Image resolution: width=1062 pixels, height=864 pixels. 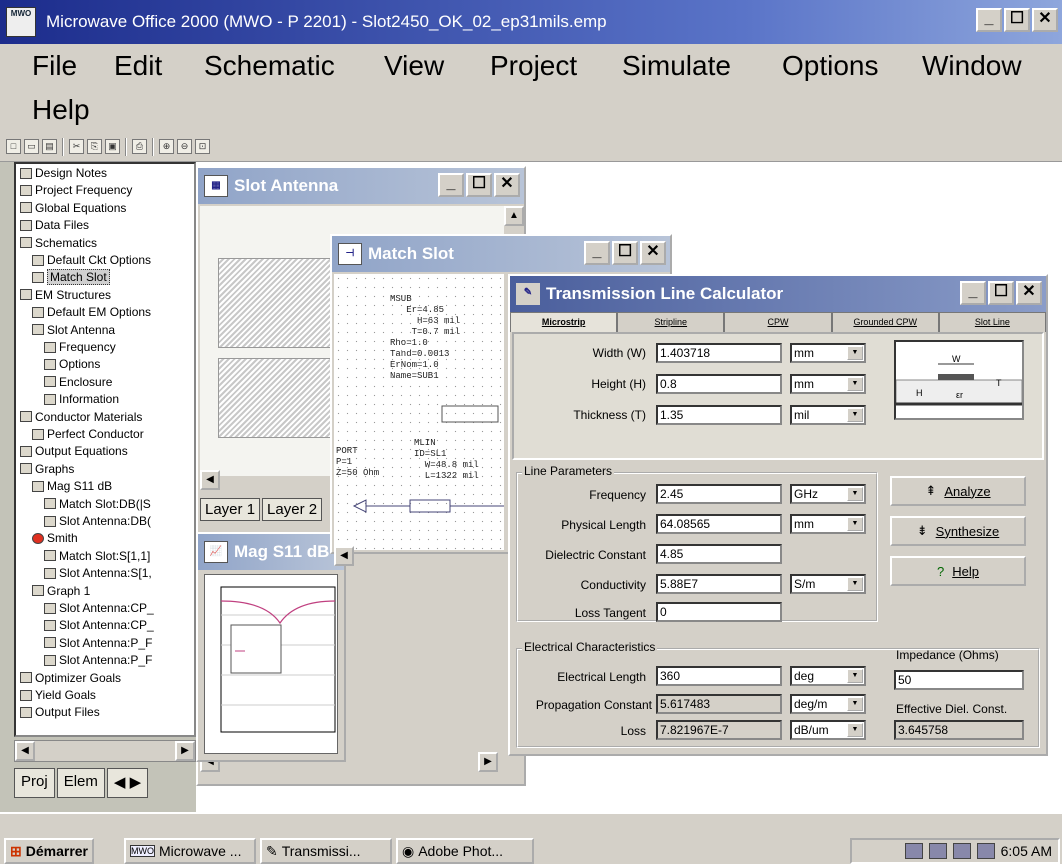 I want to click on new-icon: □, so click(x=13, y=146).